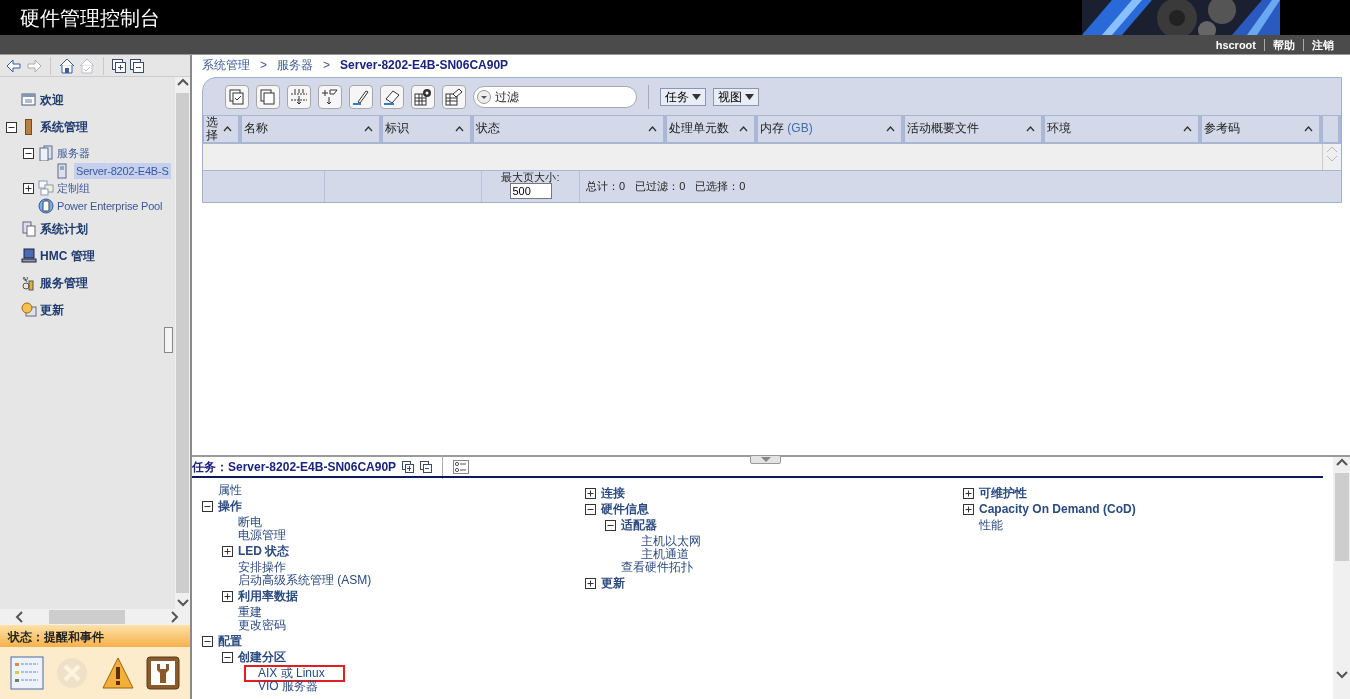 The width and height of the screenshot is (1350, 699). Describe the element at coordinates (657, 567) in the screenshot. I see `task-link: 查看硬件拓扑` at that location.